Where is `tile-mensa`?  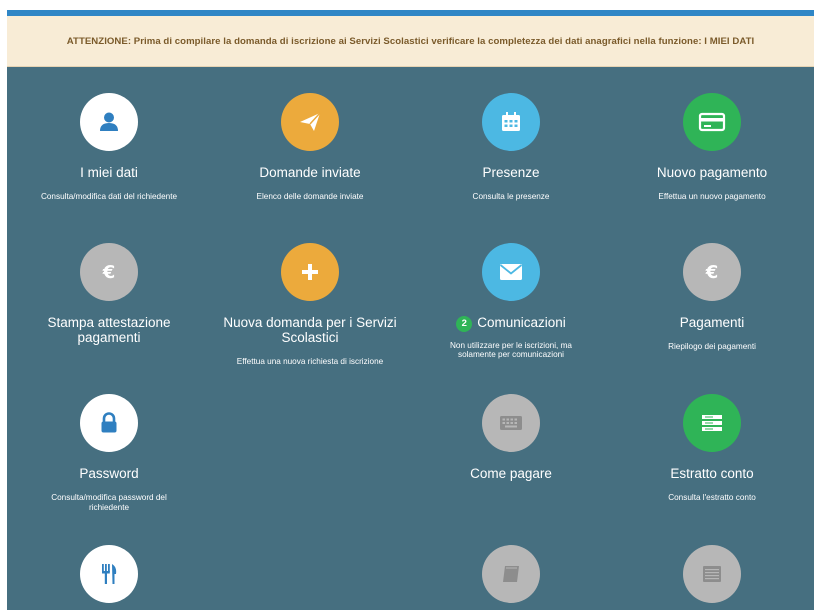 tile-mensa is located at coordinates (109, 574).